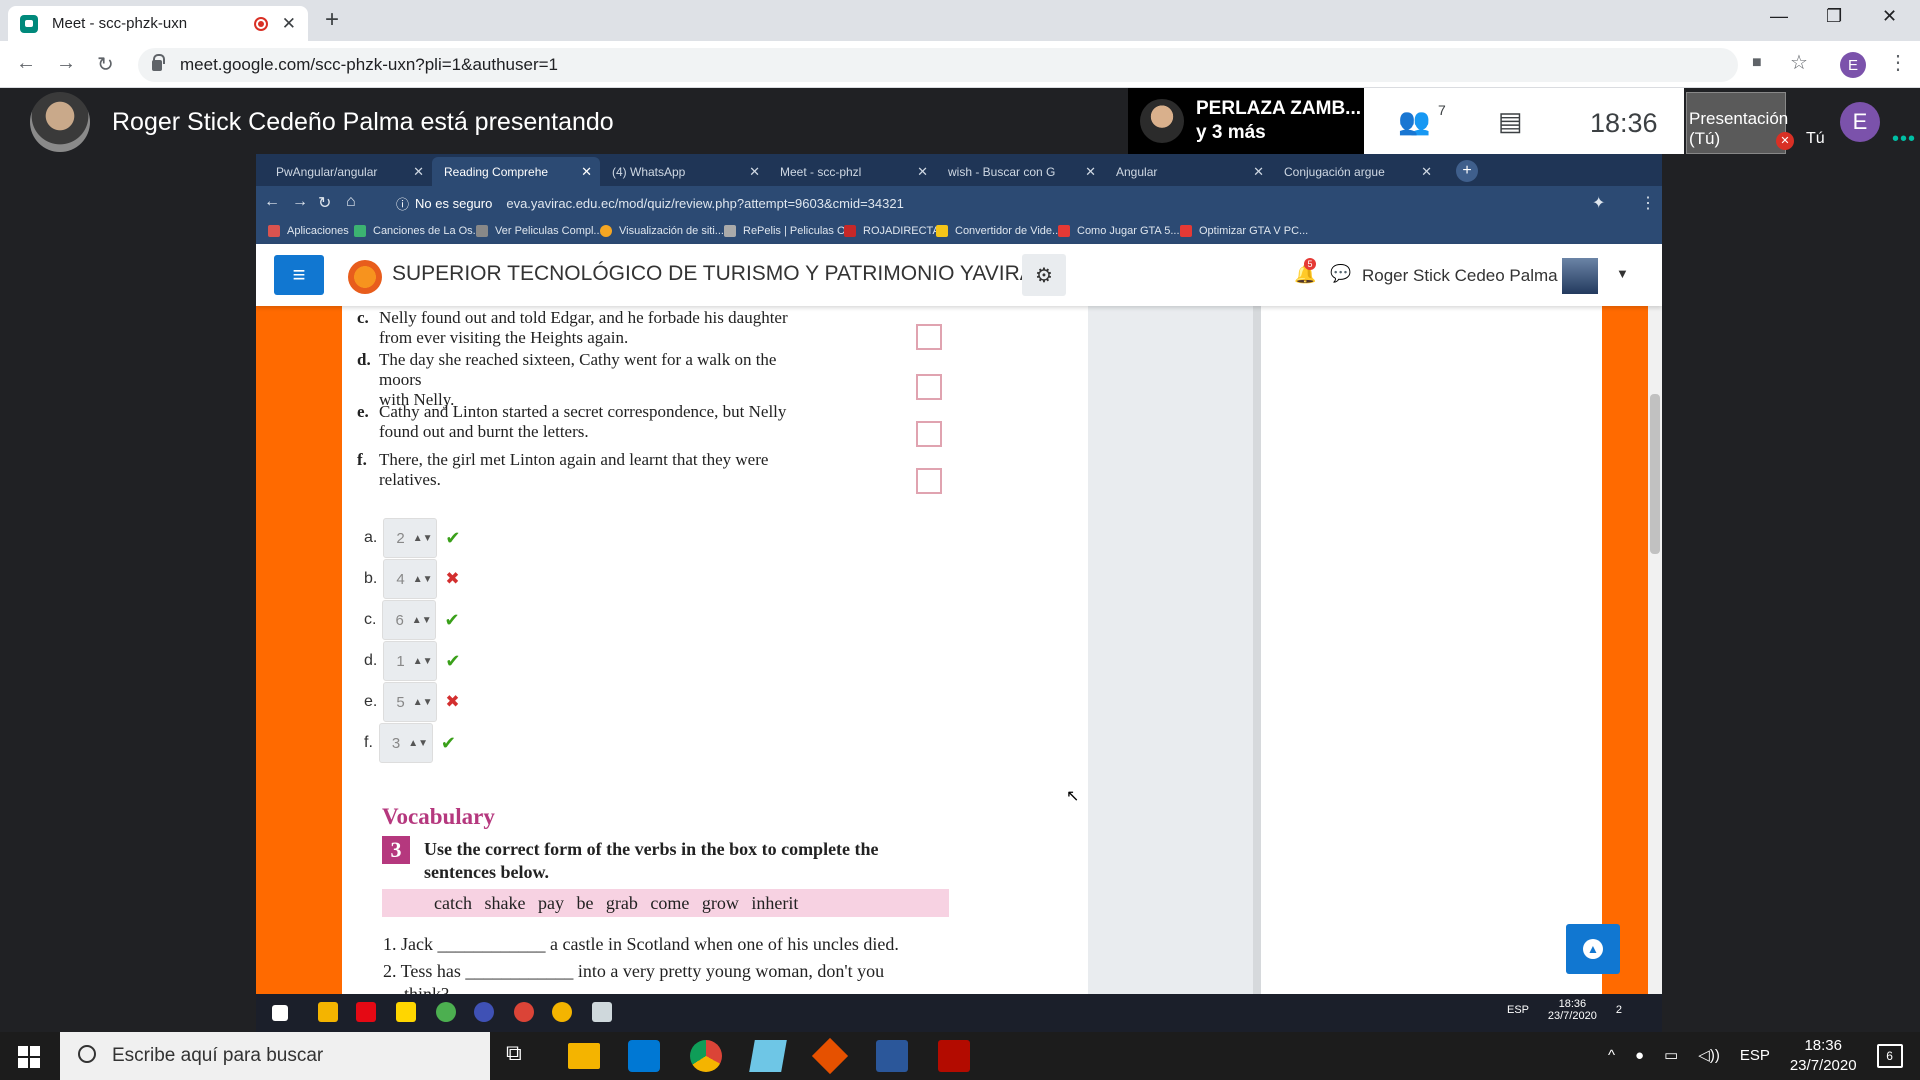 This screenshot has height=1080, width=1920. I want to click on forward-icon: →, so click(66, 63).